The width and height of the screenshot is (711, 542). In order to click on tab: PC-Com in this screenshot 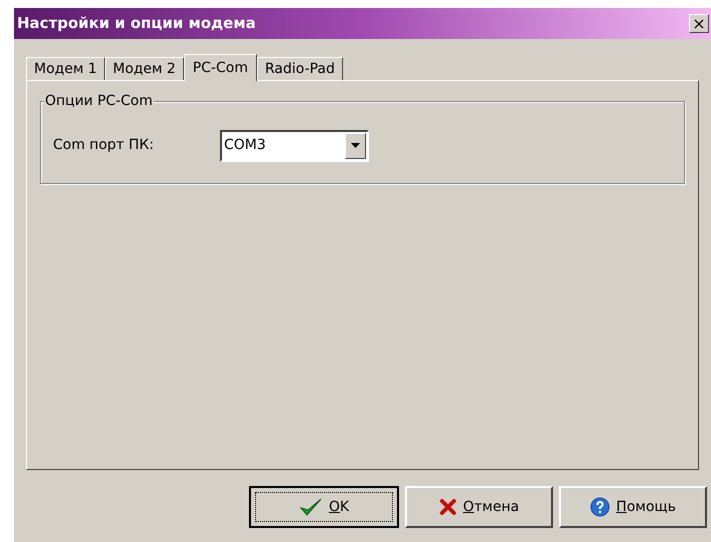, I will do `click(220, 67)`.